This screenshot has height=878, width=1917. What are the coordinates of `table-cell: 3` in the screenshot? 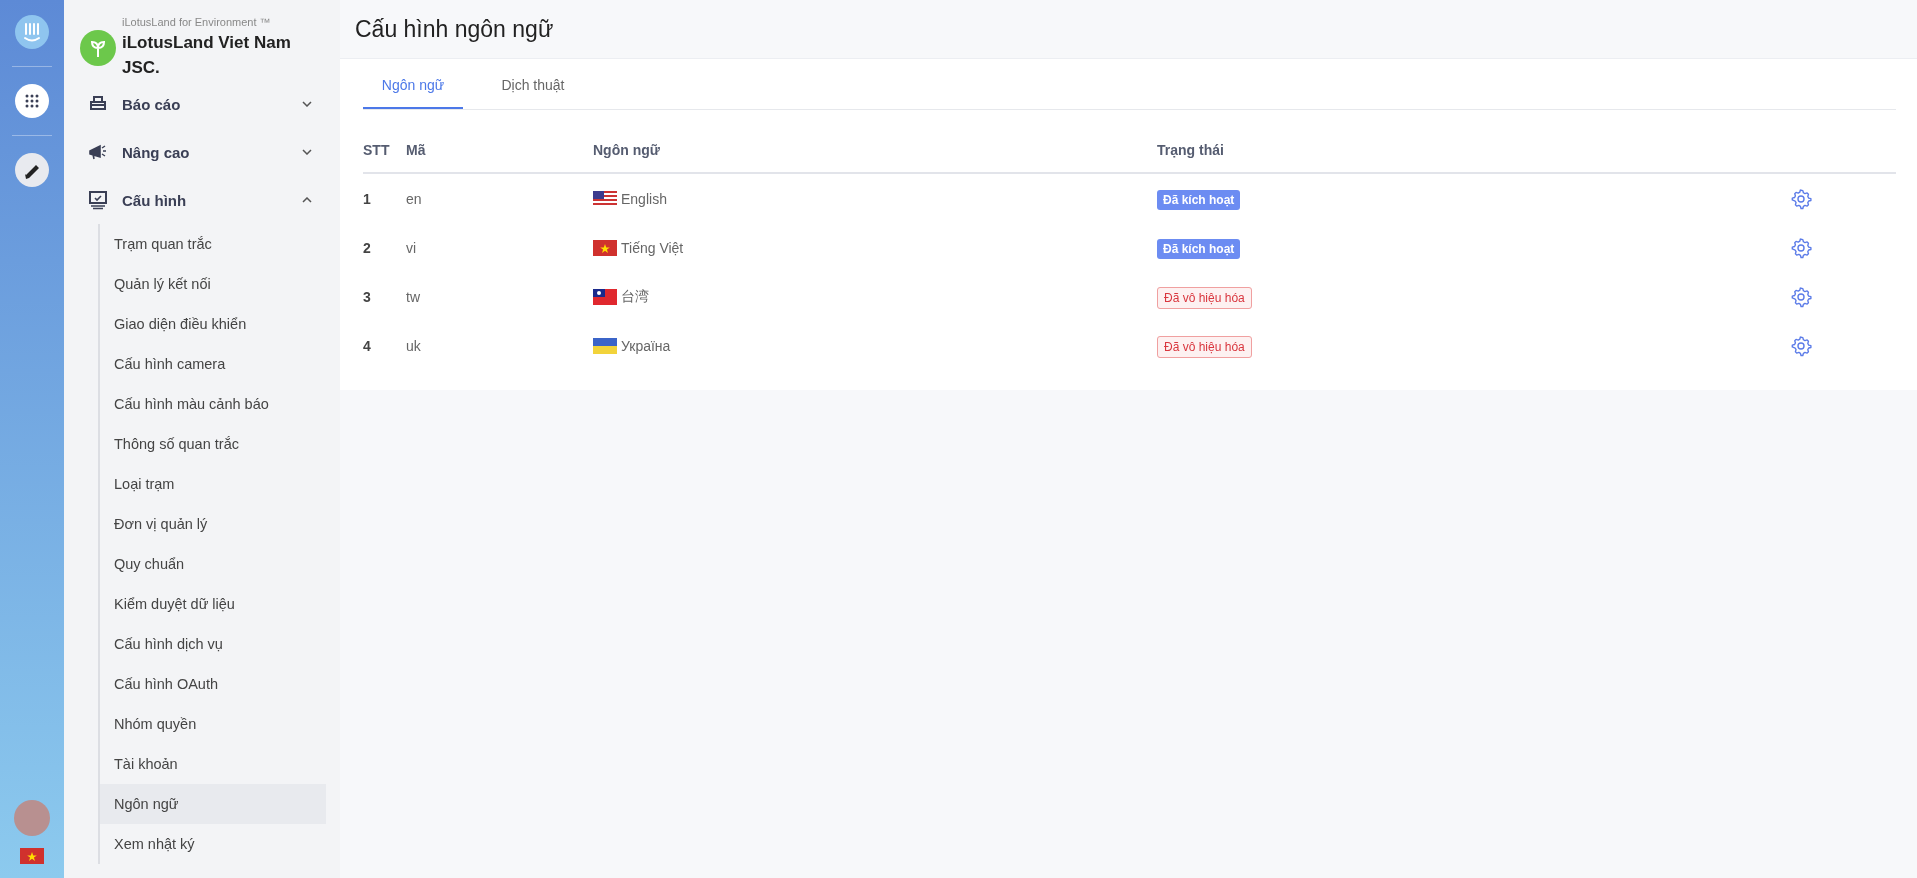 It's located at (384, 296).